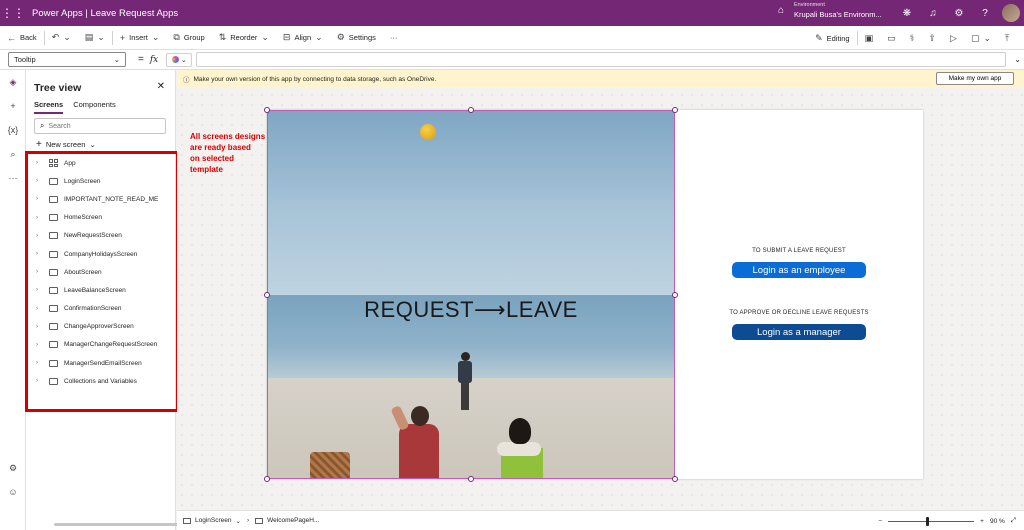  I want to click on align-button: ⊟ Align ⌄, so click(303, 38).